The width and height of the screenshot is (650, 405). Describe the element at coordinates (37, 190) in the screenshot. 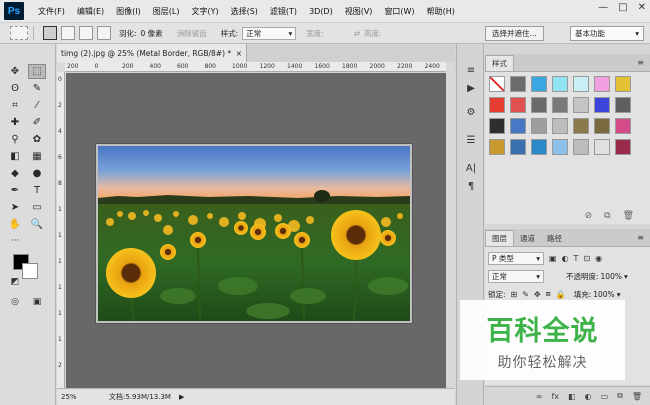

I see `type-icon: T` at that location.